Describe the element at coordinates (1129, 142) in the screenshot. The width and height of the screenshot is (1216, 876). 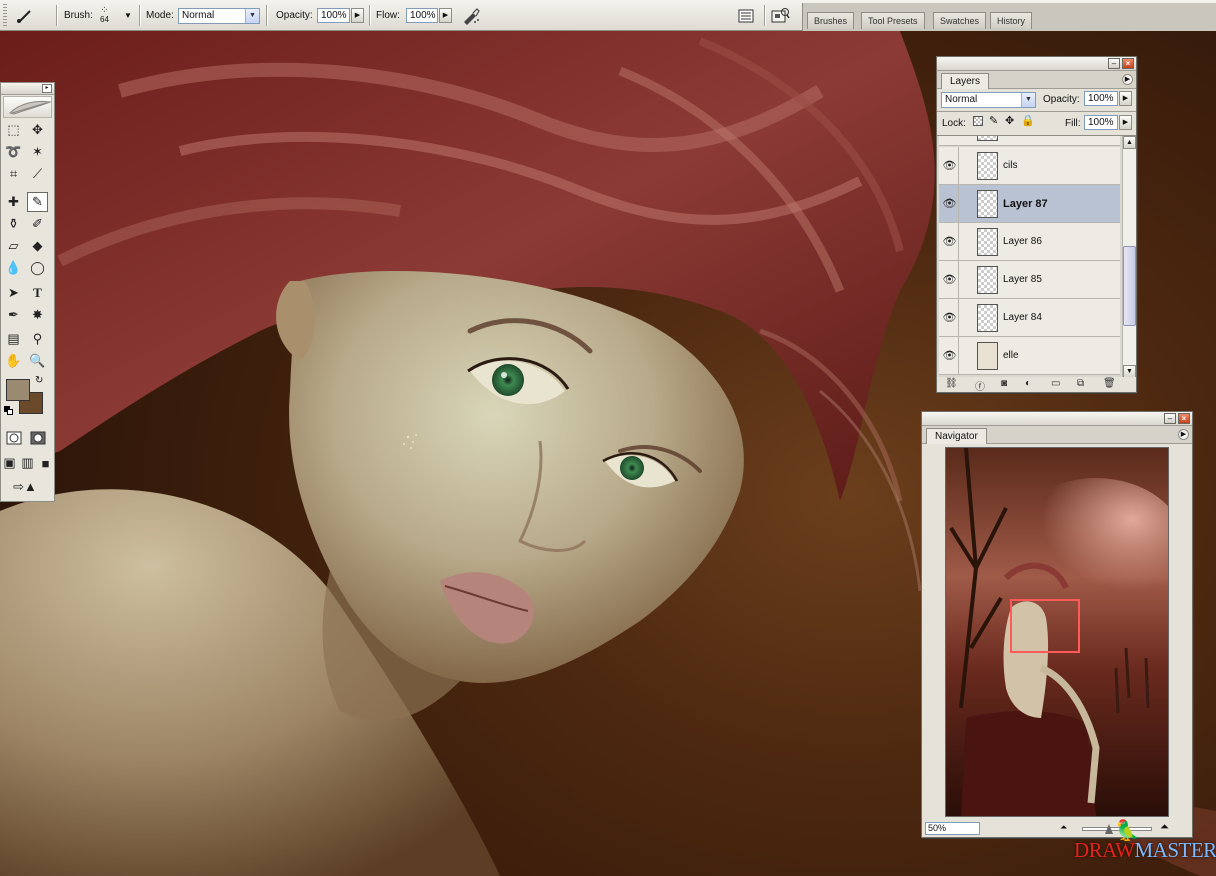
I see `scroll-up-icon: ▲` at that location.